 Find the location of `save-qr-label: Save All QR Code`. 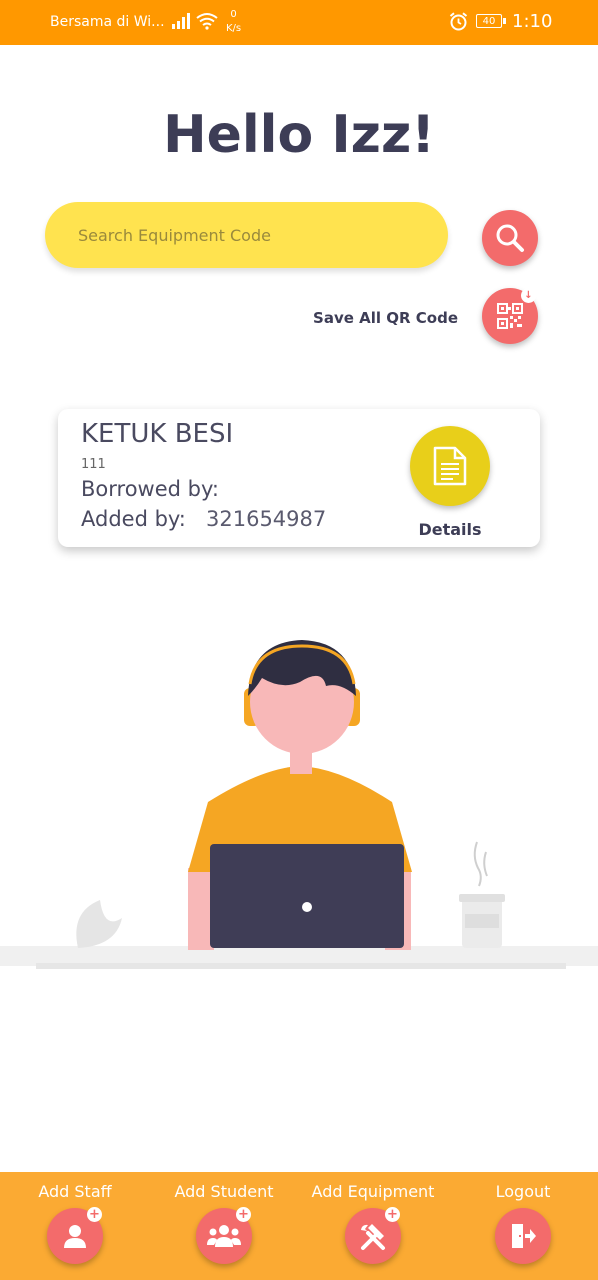

save-qr-label: Save All QR Code is located at coordinates (385, 318).